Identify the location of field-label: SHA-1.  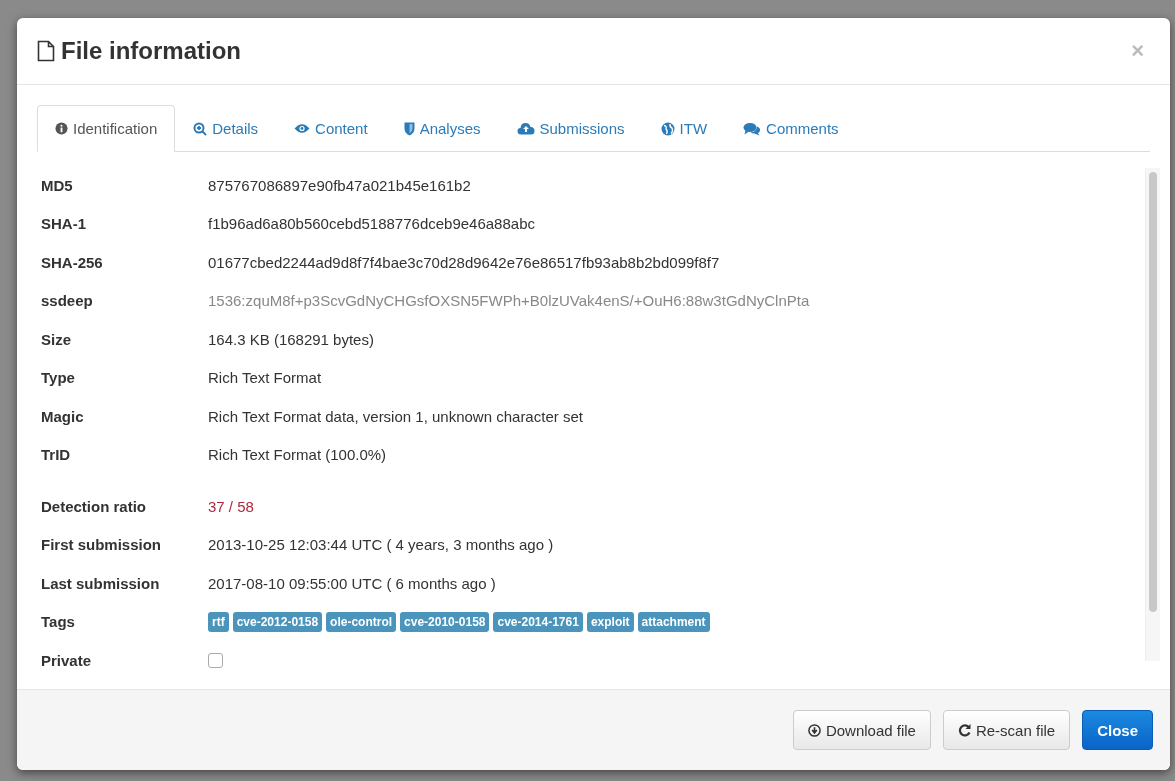
(64, 224).